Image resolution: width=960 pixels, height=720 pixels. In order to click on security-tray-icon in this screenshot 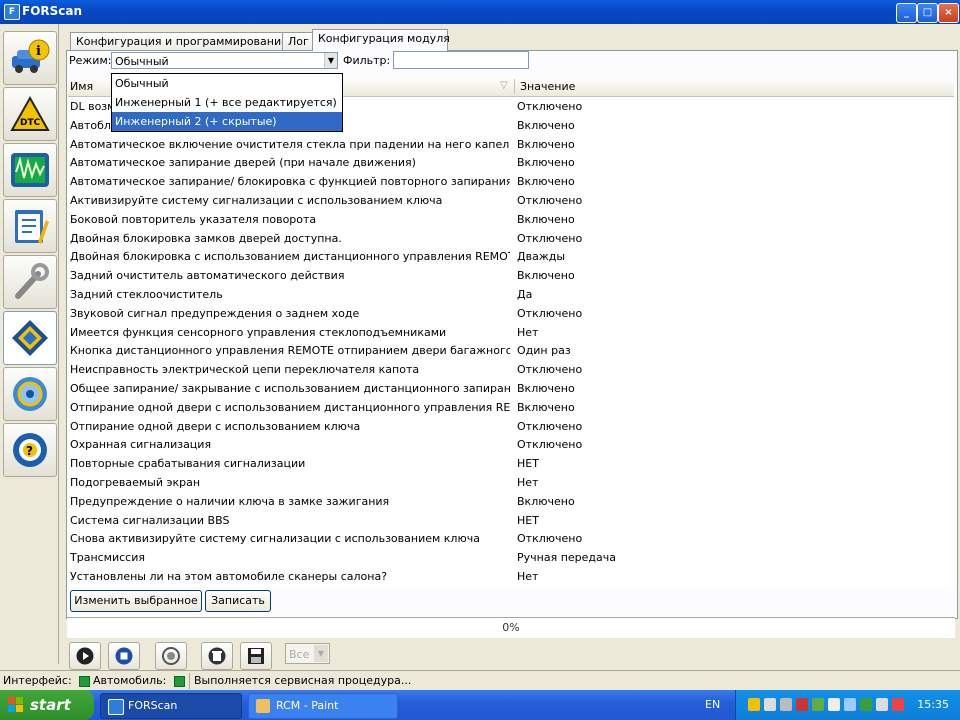, I will do `click(866, 704)`.